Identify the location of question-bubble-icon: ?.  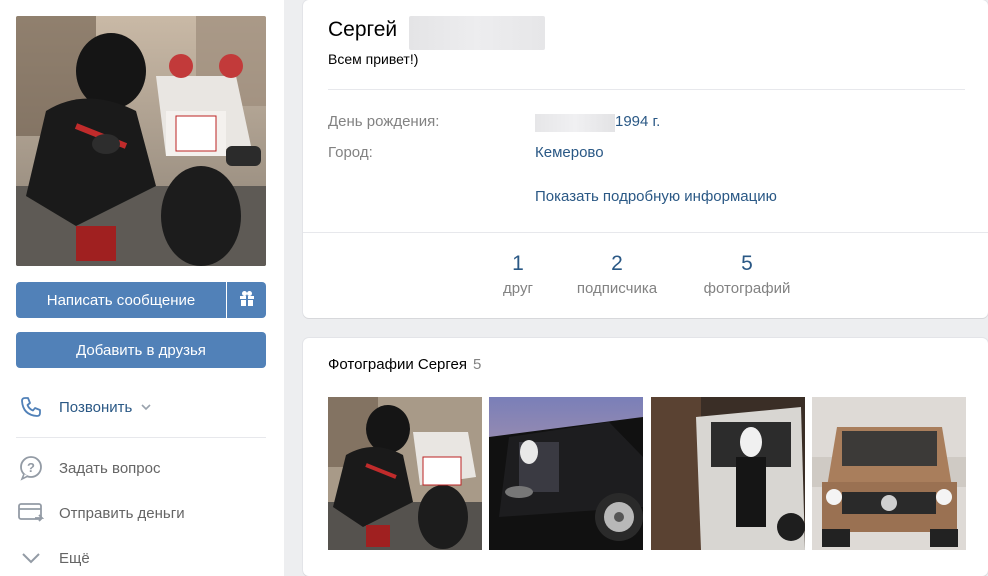
(31, 468).